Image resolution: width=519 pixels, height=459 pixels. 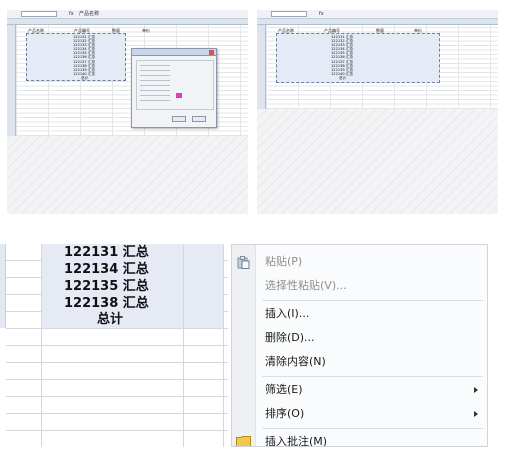 I want to click on menu-item-clear-contents: 清除内容(N), so click(x=359, y=362).